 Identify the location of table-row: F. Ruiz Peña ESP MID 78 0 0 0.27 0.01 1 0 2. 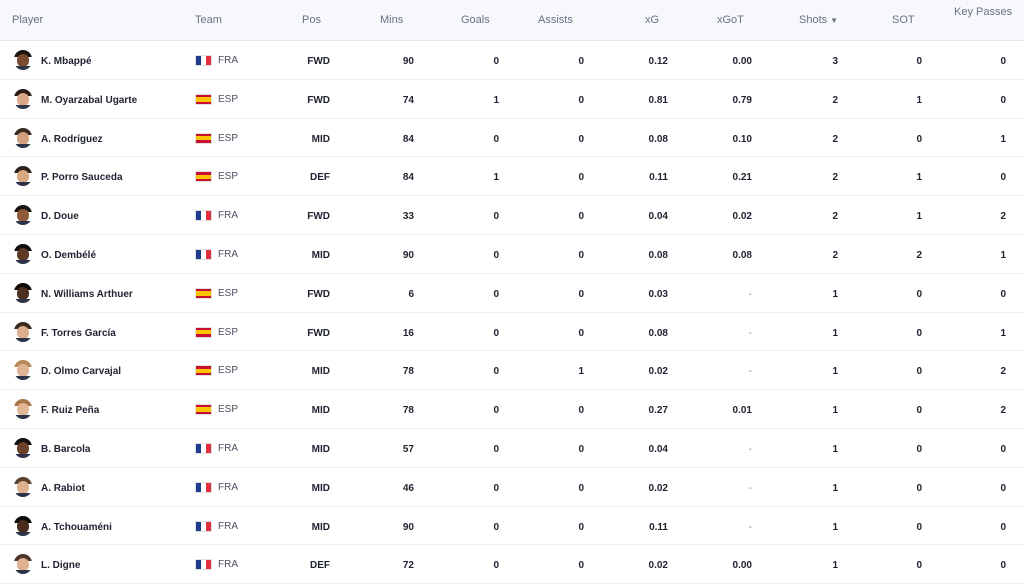
(512, 409).